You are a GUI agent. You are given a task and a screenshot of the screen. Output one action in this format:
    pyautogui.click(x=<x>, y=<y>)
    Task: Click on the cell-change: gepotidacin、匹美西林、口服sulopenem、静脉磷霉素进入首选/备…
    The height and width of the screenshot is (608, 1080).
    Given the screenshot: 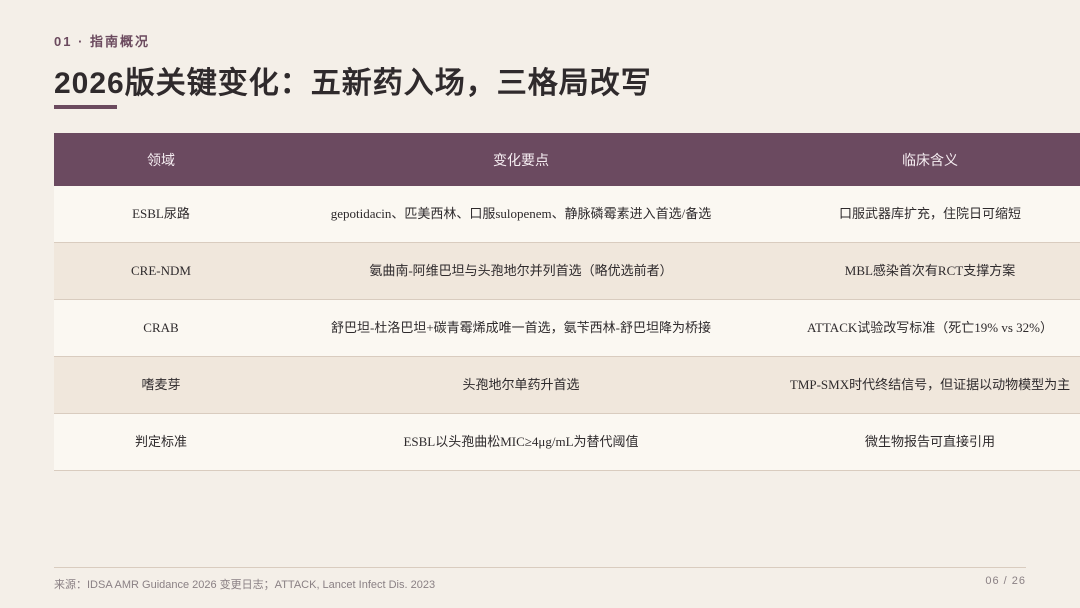 What is the action you would take?
    pyautogui.click(x=521, y=214)
    